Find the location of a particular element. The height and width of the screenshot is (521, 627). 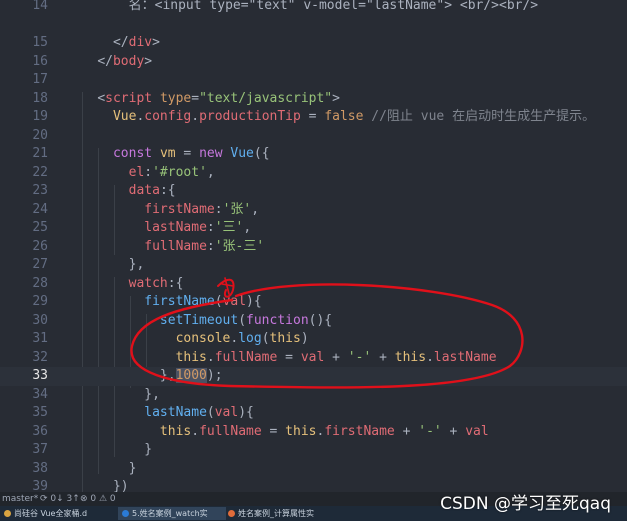

code-token: '张' is located at coordinates (237, 209).